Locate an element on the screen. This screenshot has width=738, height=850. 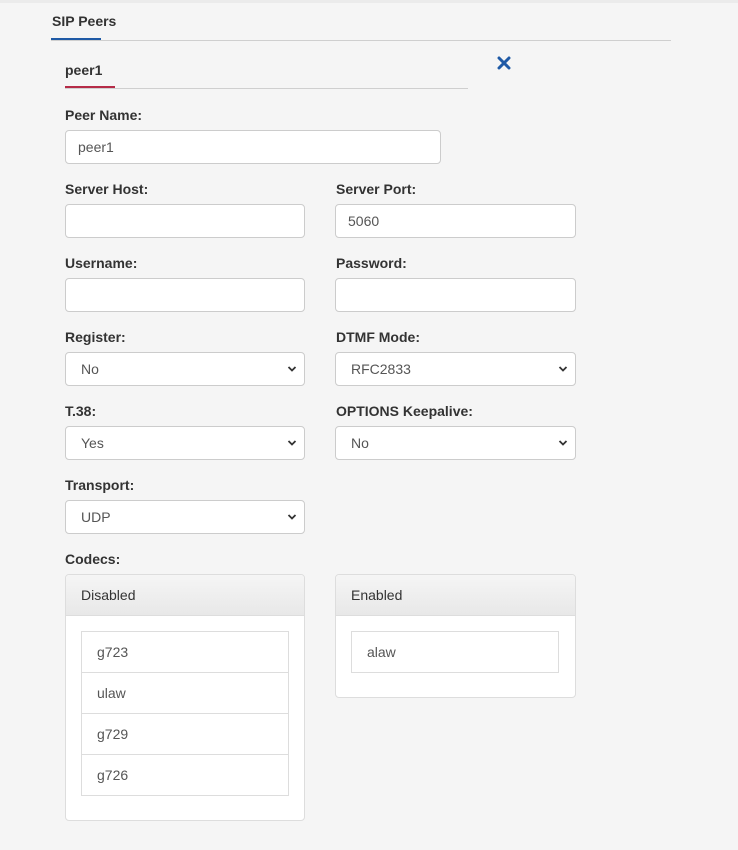
peer-tab-divider is located at coordinates (266, 88).